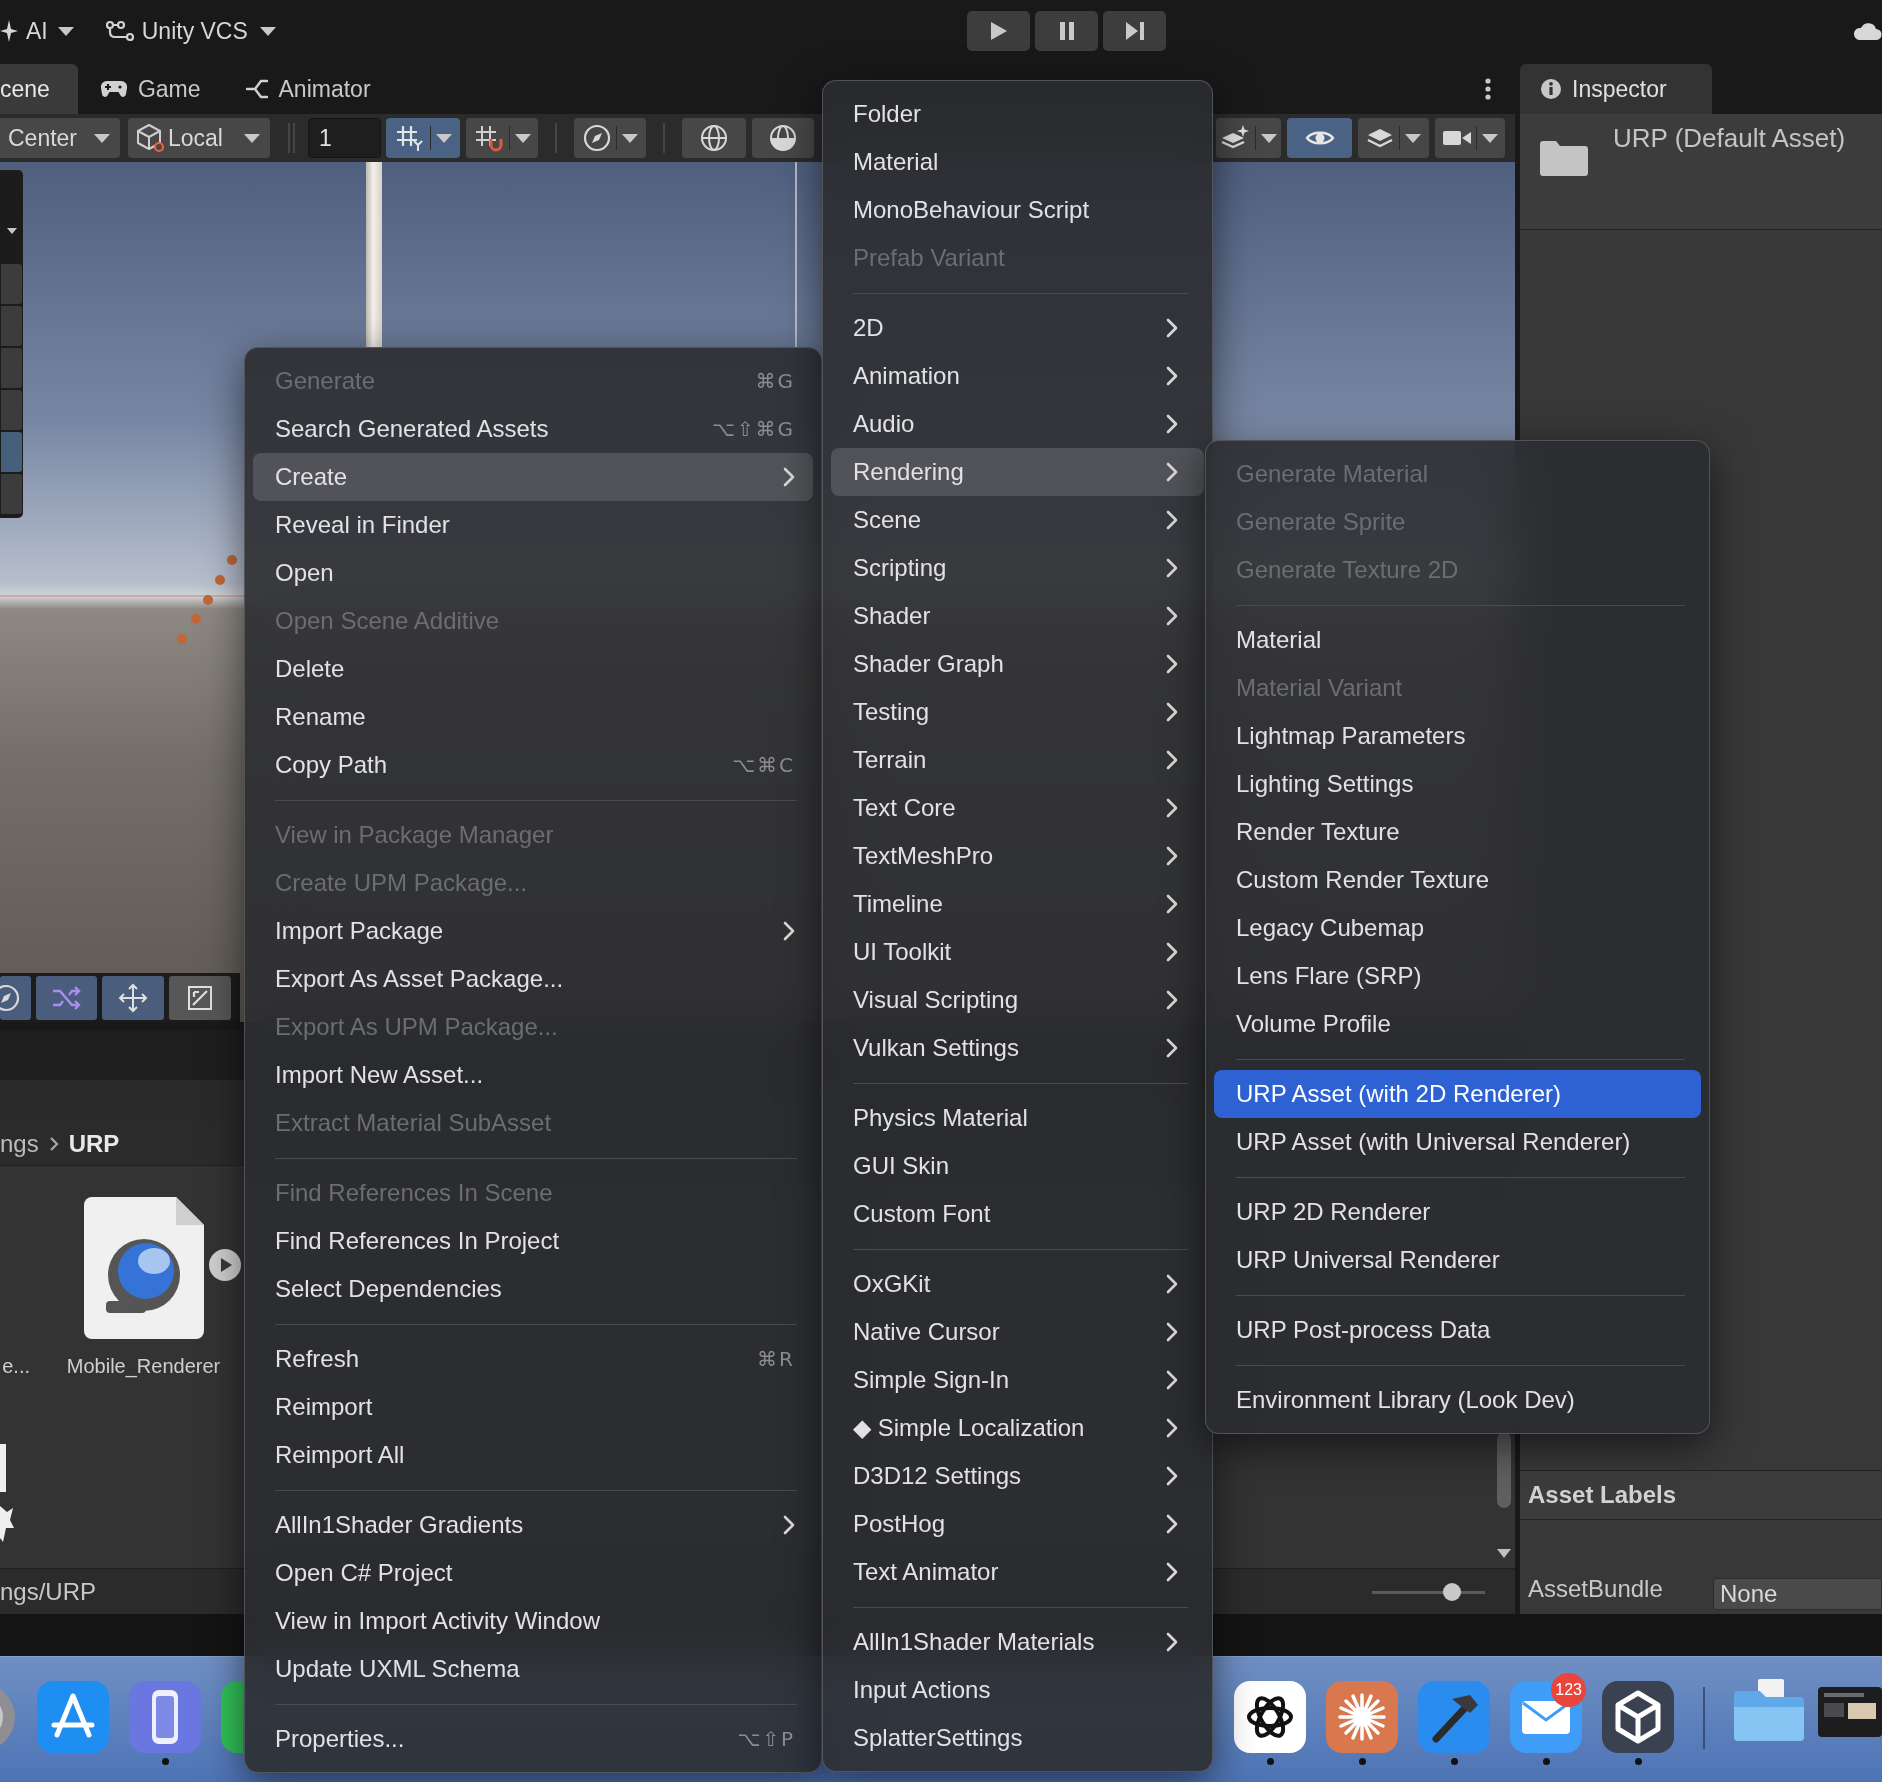 The width and height of the screenshot is (1882, 1782). Describe the element at coordinates (1017, 520) in the screenshot. I see `menu-item: Scene` at that location.